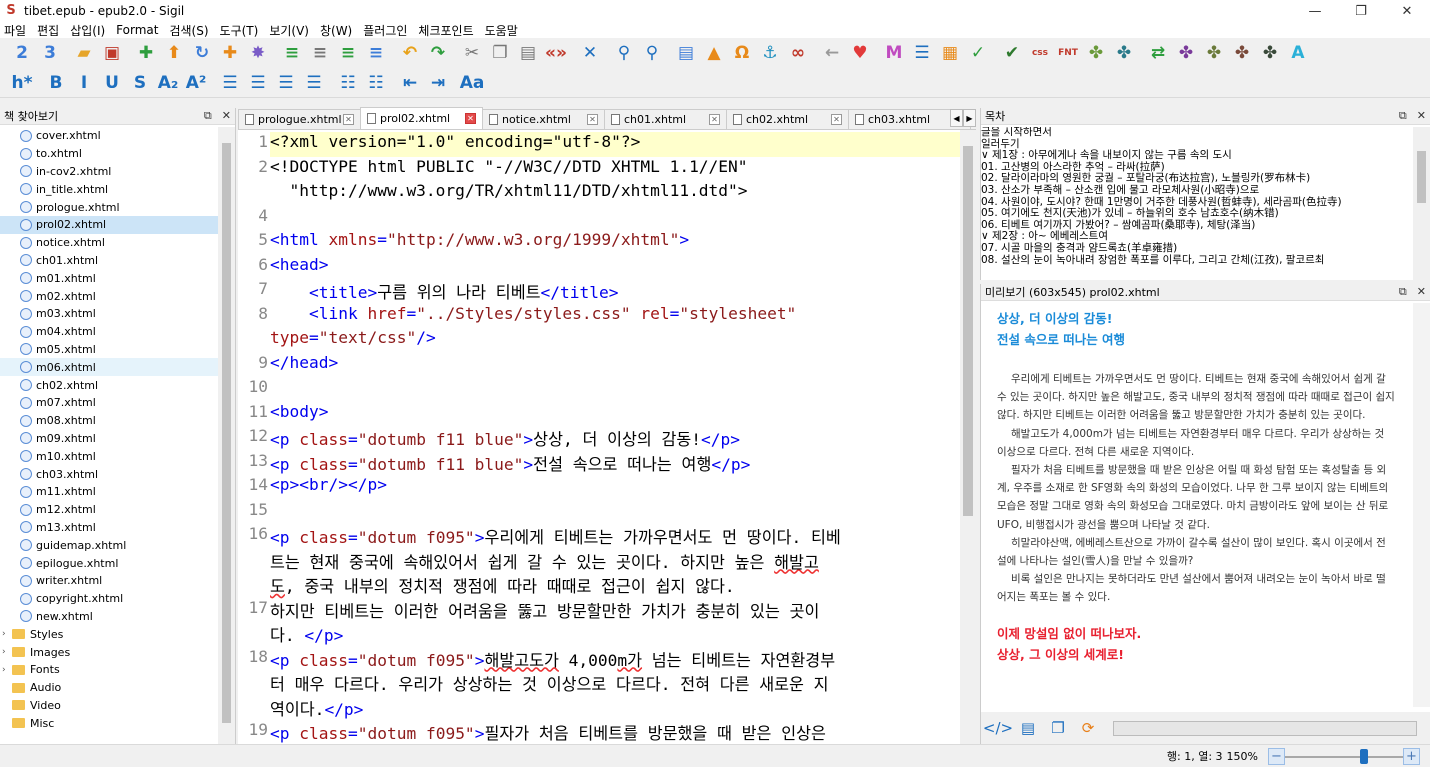 The image size is (1430, 767). Describe the element at coordinates (1270, 53) in the screenshot. I see `plugin-dark-icon: ✤` at that location.